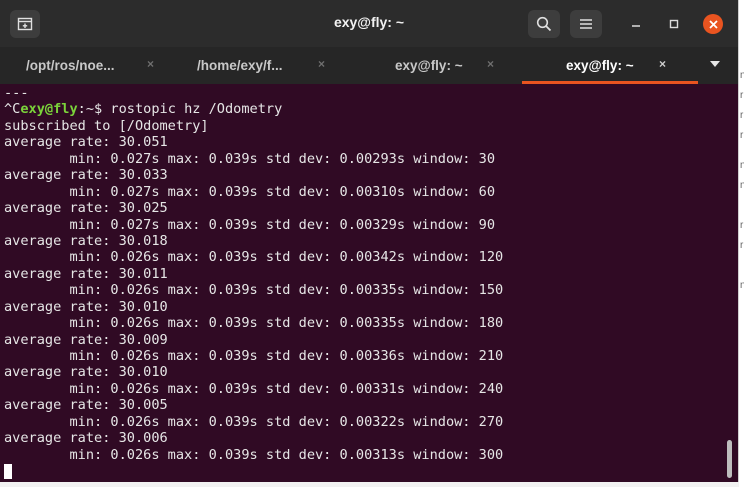 The height and width of the screenshot is (487, 744). I want to click on tab-exy-fly-1: exy@fly: ~ ×, so click(431, 65).